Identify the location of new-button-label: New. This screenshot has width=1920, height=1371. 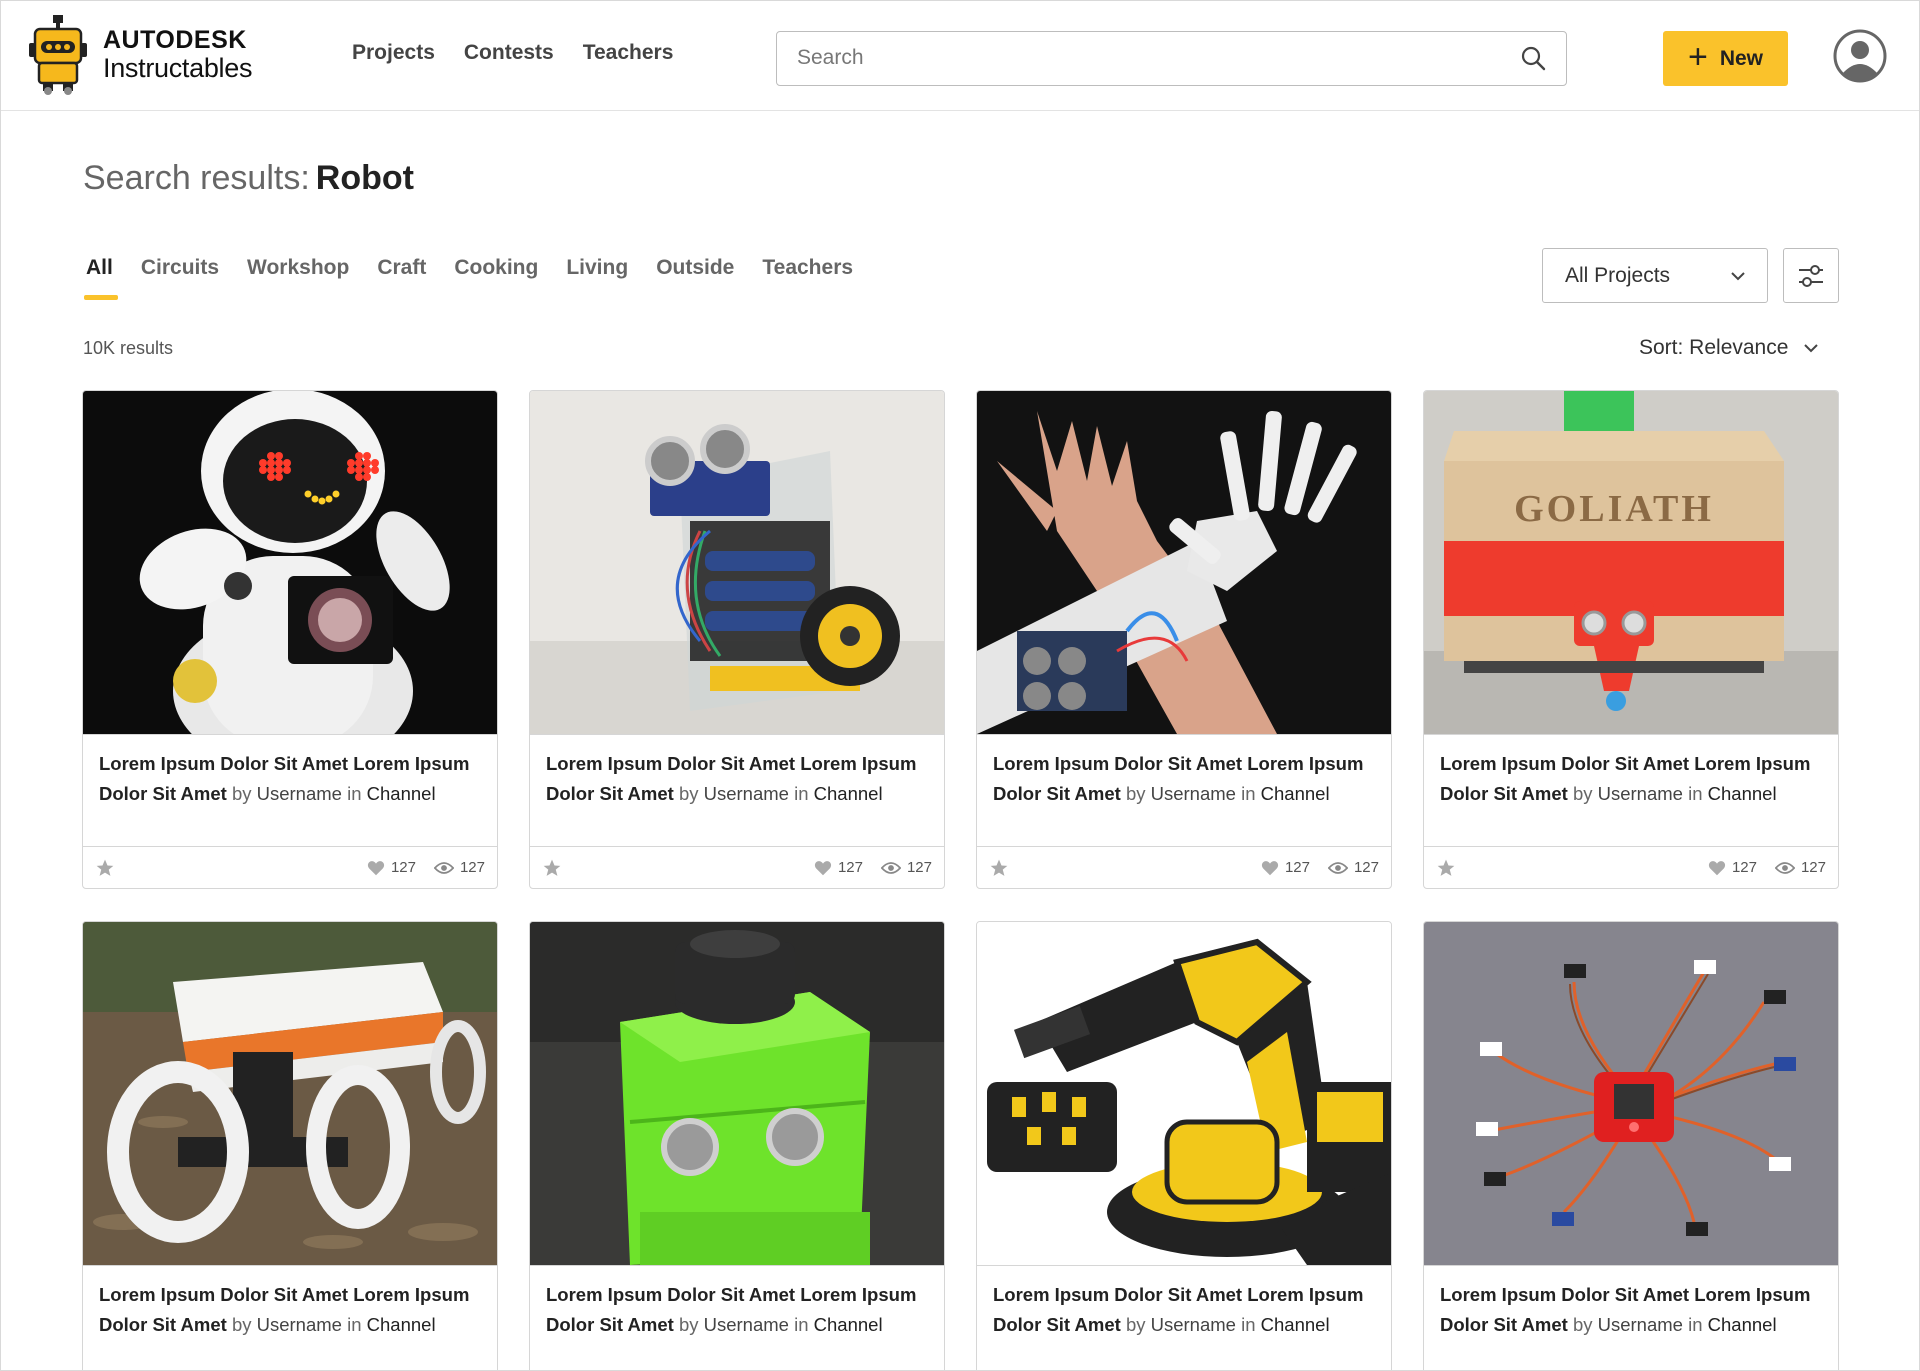
(1741, 58).